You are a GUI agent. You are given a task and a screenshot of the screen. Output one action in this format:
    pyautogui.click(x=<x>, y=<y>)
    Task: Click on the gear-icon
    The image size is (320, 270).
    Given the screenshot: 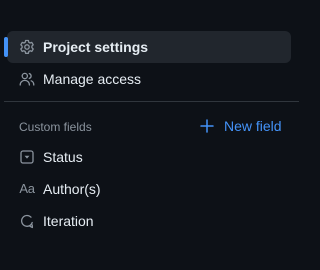 What is the action you would take?
    pyautogui.click(x=27, y=47)
    